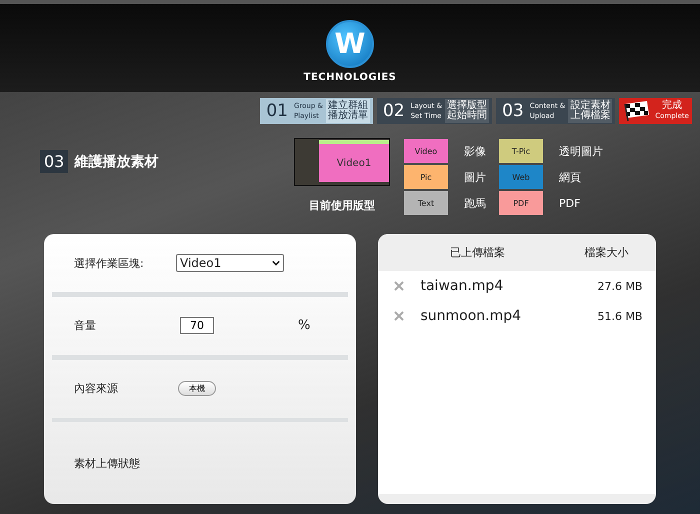 The image size is (700, 514). Describe the element at coordinates (85, 326) in the screenshot. I see `setting-label: 音量` at that location.